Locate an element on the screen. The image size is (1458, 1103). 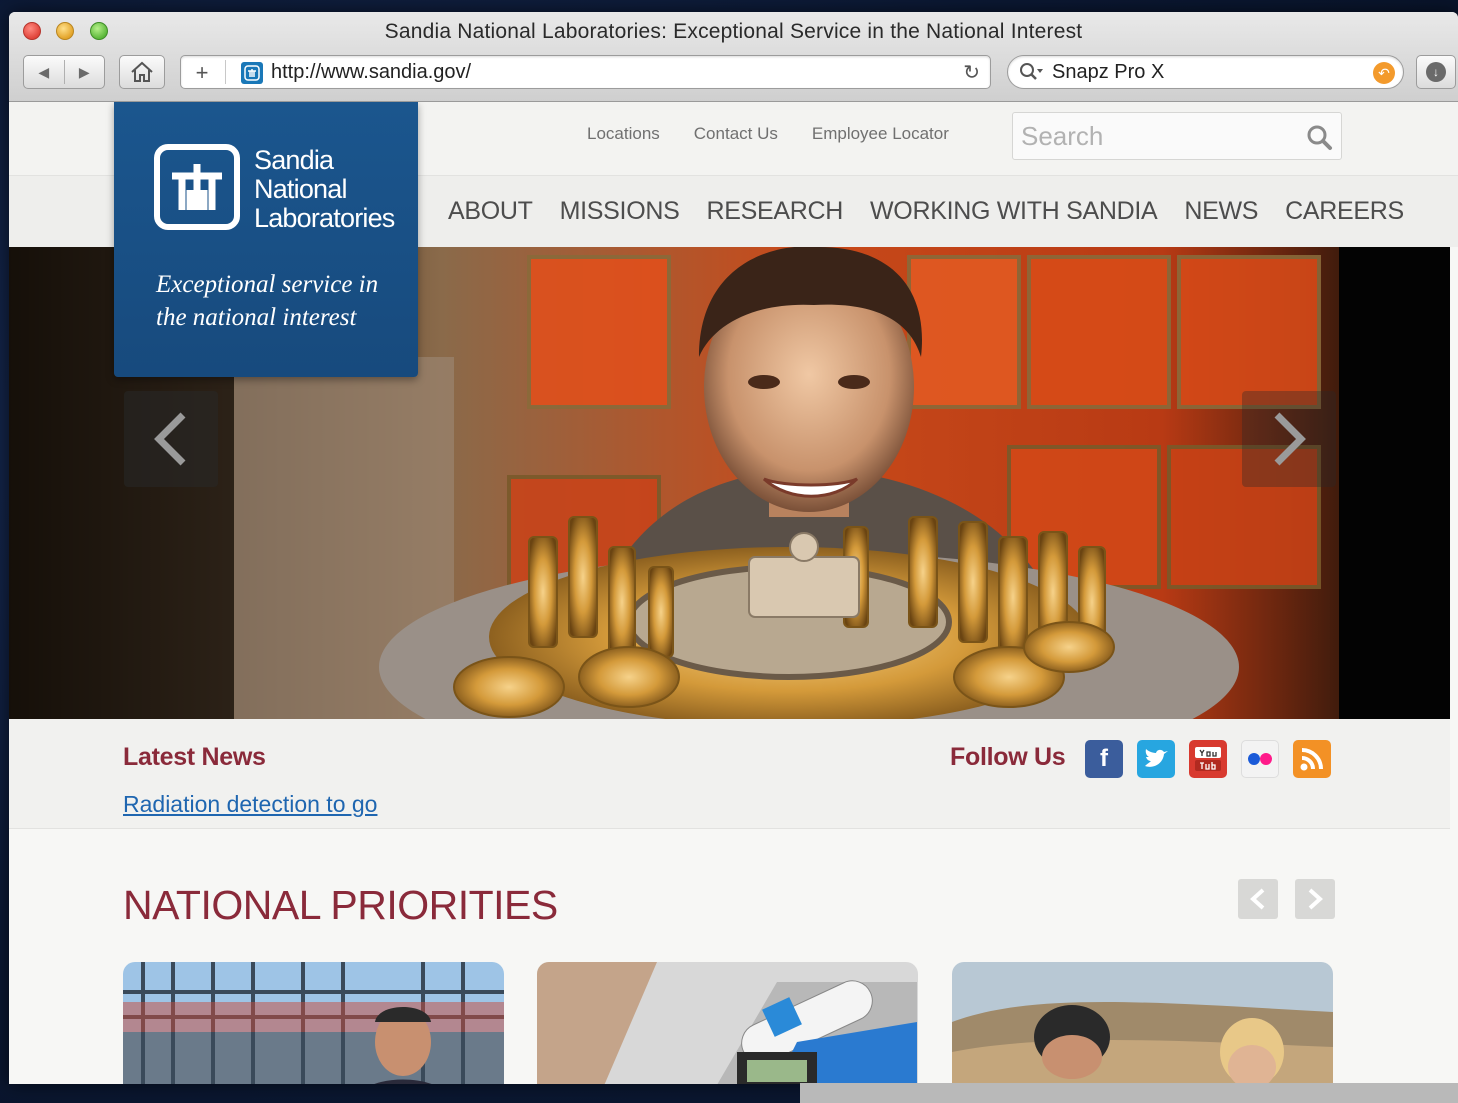
back-forward-buttons: ◀ ▶ is located at coordinates (64, 72).